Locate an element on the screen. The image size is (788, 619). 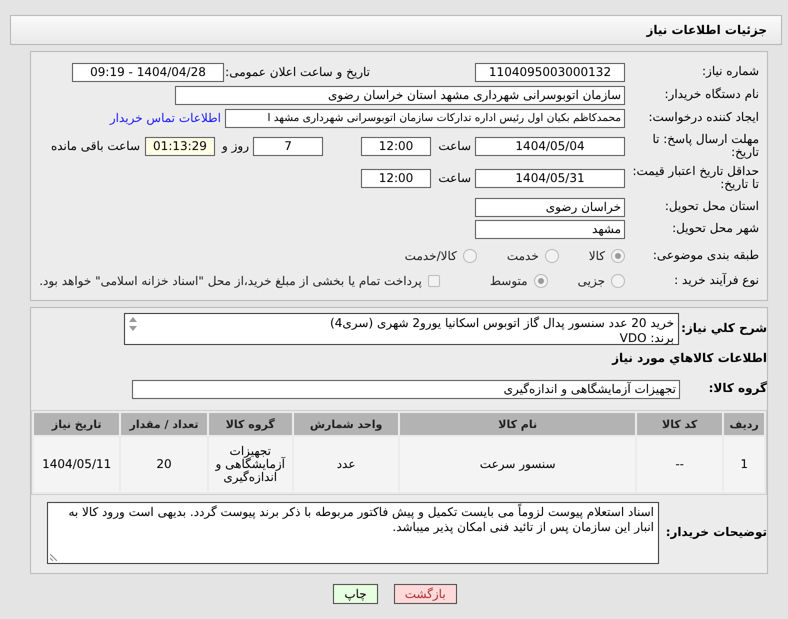
buyer-org-field: سازمان اتوبوسرانی شهرداری مشهد استان خراسان رضوی is located at coordinates (400, 95).